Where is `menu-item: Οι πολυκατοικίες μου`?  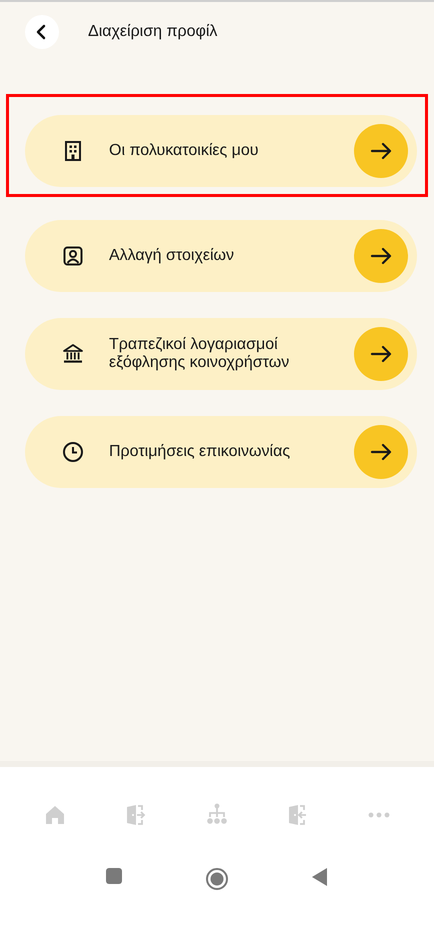 menu-item: Οι πολυκατοικίες μου is located at coordinates (221, 151).